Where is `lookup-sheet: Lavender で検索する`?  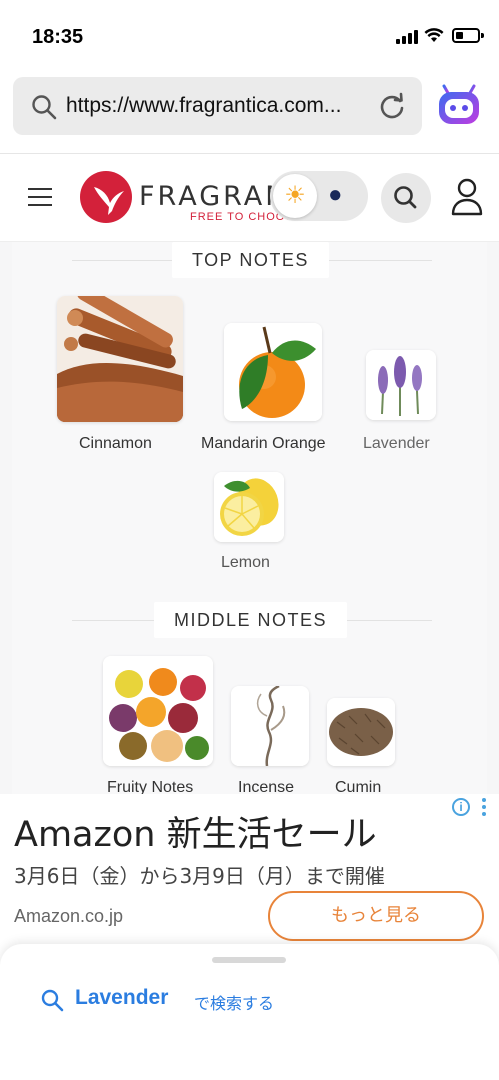
lookup-sheet: Lavender で検索する is located at coordinates (249, 1012).